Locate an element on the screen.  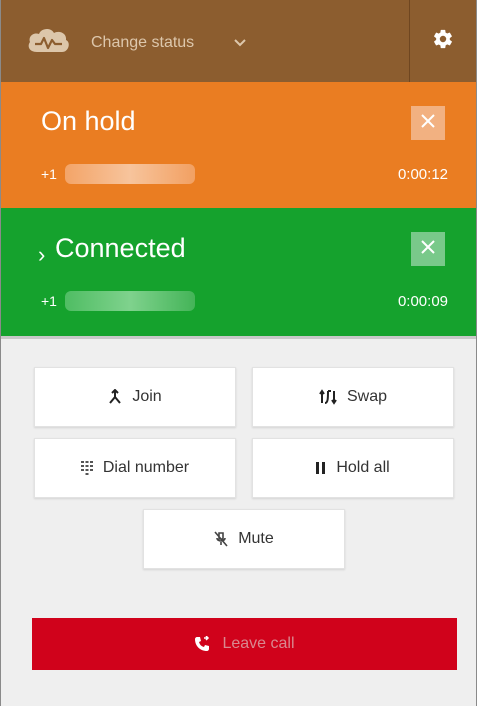
merge-icon is located at coordinates (115, 397).